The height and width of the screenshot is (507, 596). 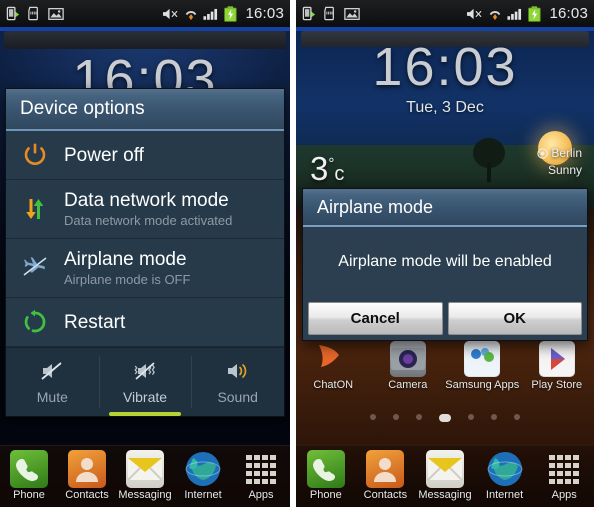 What do you see at coordinates (145, 397) in the screenshot?
I see `sound-mode-label: Vibrate` at bounding box center [145, 397].